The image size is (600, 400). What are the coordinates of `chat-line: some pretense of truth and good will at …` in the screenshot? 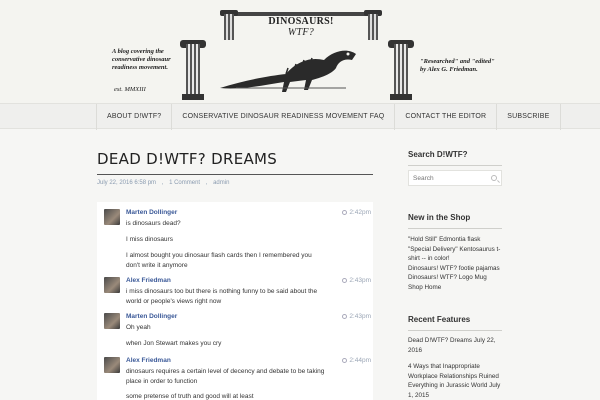 It's located at (190, 396).